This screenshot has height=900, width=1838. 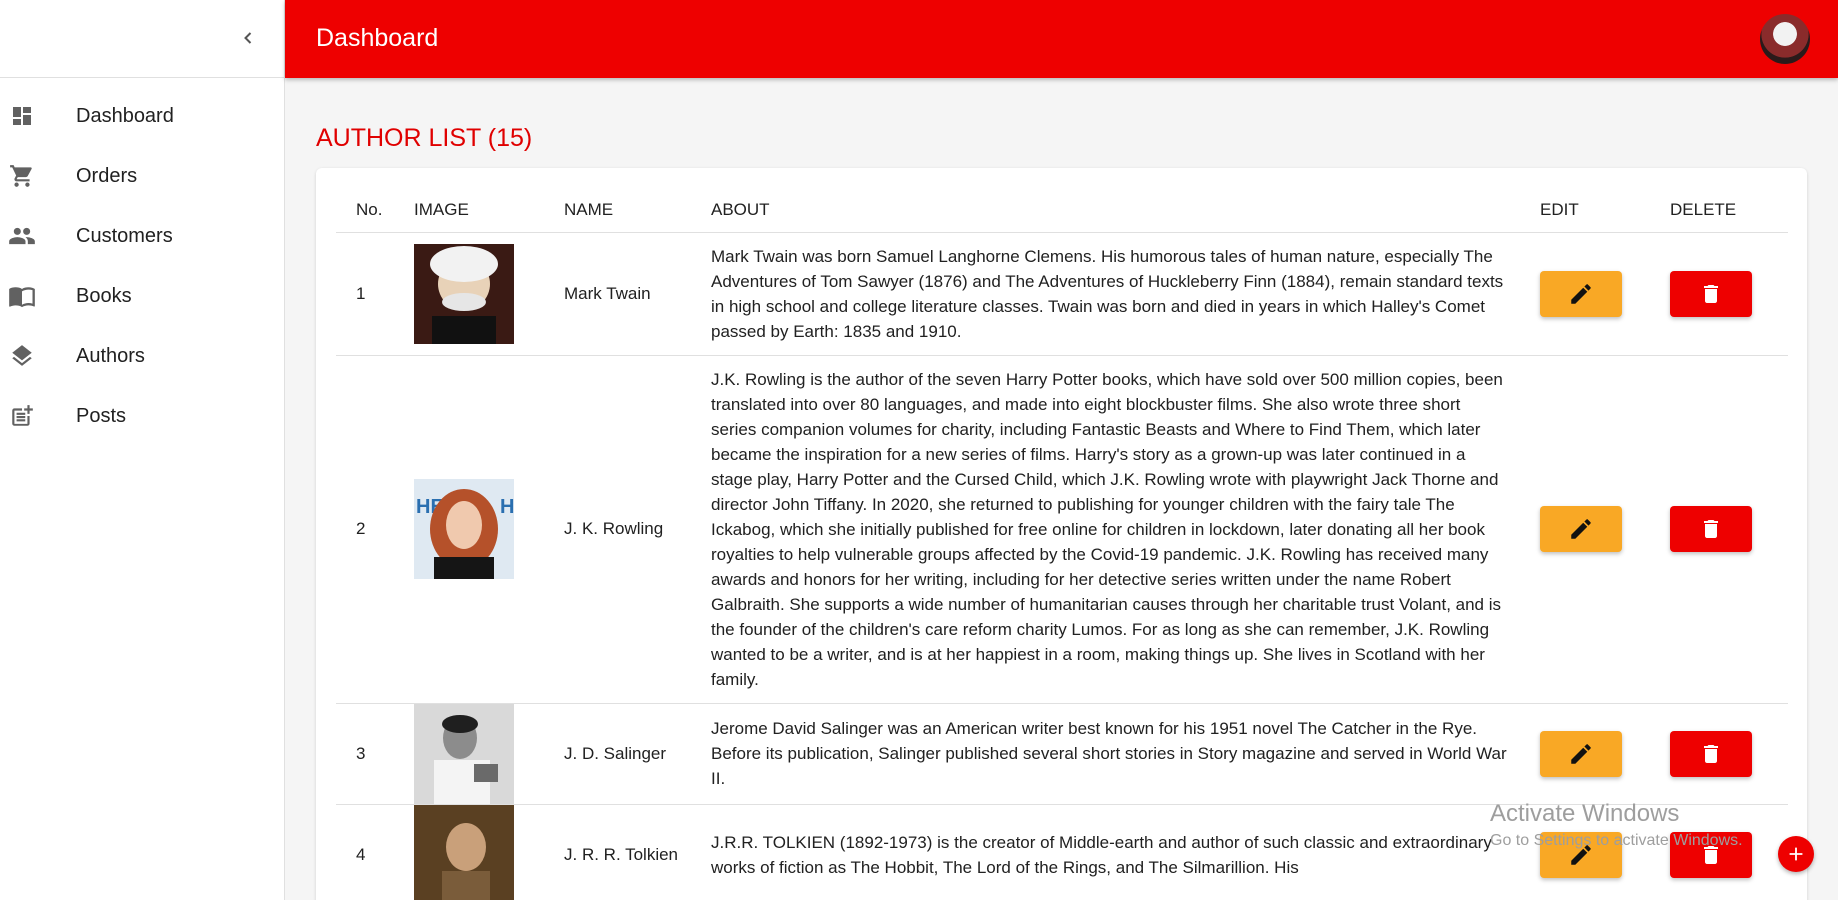 What do you see at coordinates (22, 416) in the screenshot?
I see `post-add-icon` at bounding box center [22, 416].